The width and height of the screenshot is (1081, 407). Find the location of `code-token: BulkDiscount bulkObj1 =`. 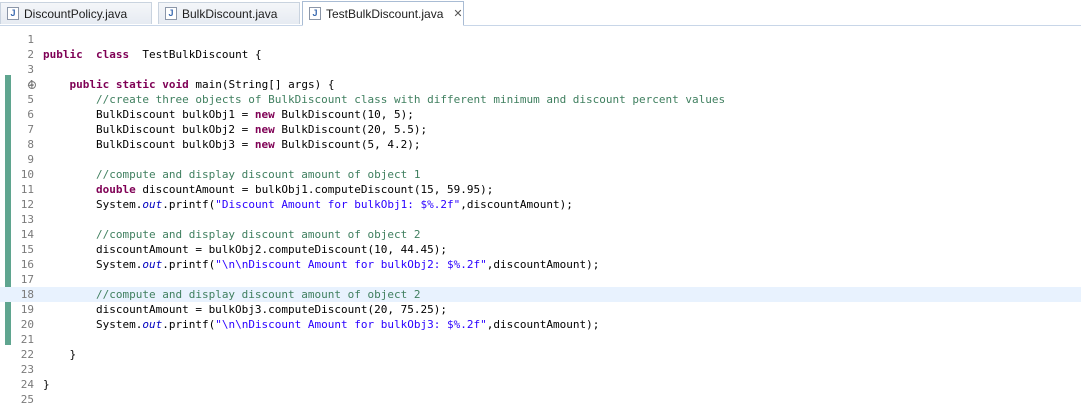

code-token: BulkDiscount bulkObj1 = is located at coordinates (149, 114).